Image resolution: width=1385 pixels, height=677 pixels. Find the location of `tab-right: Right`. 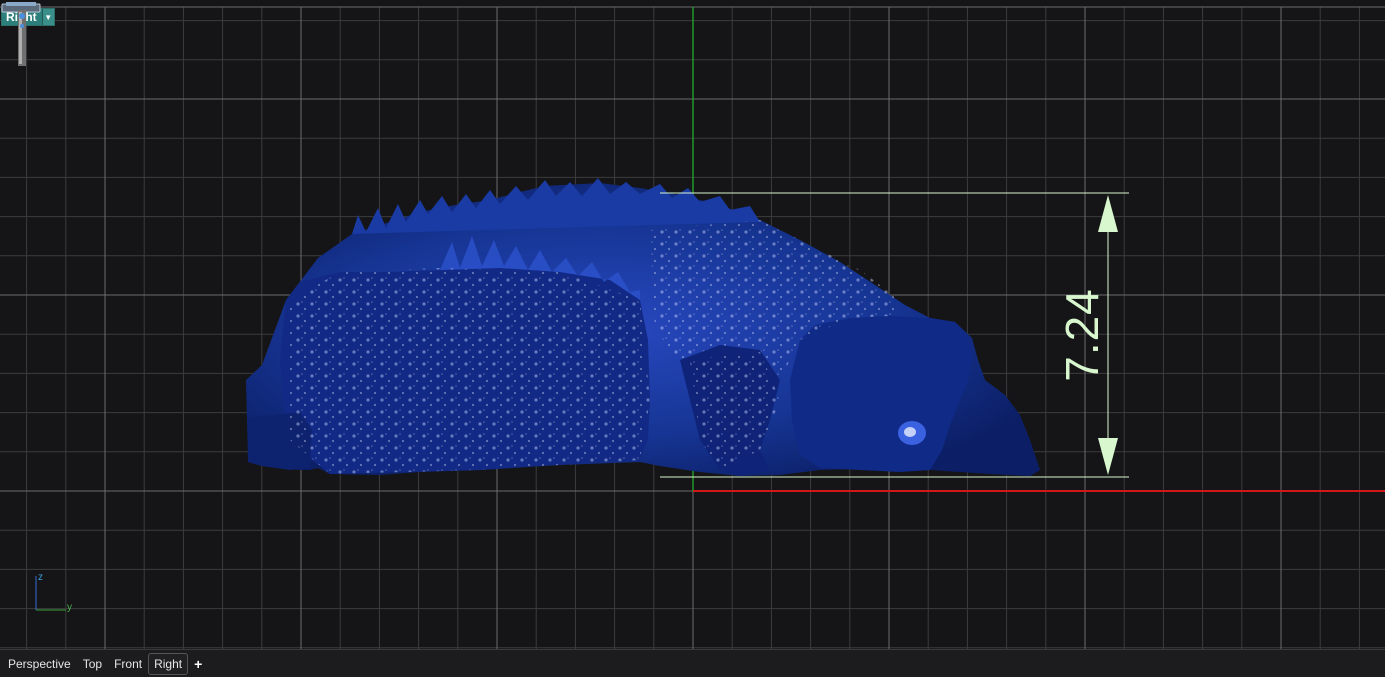

tab-right: Right is located at coordinates (168, 663).